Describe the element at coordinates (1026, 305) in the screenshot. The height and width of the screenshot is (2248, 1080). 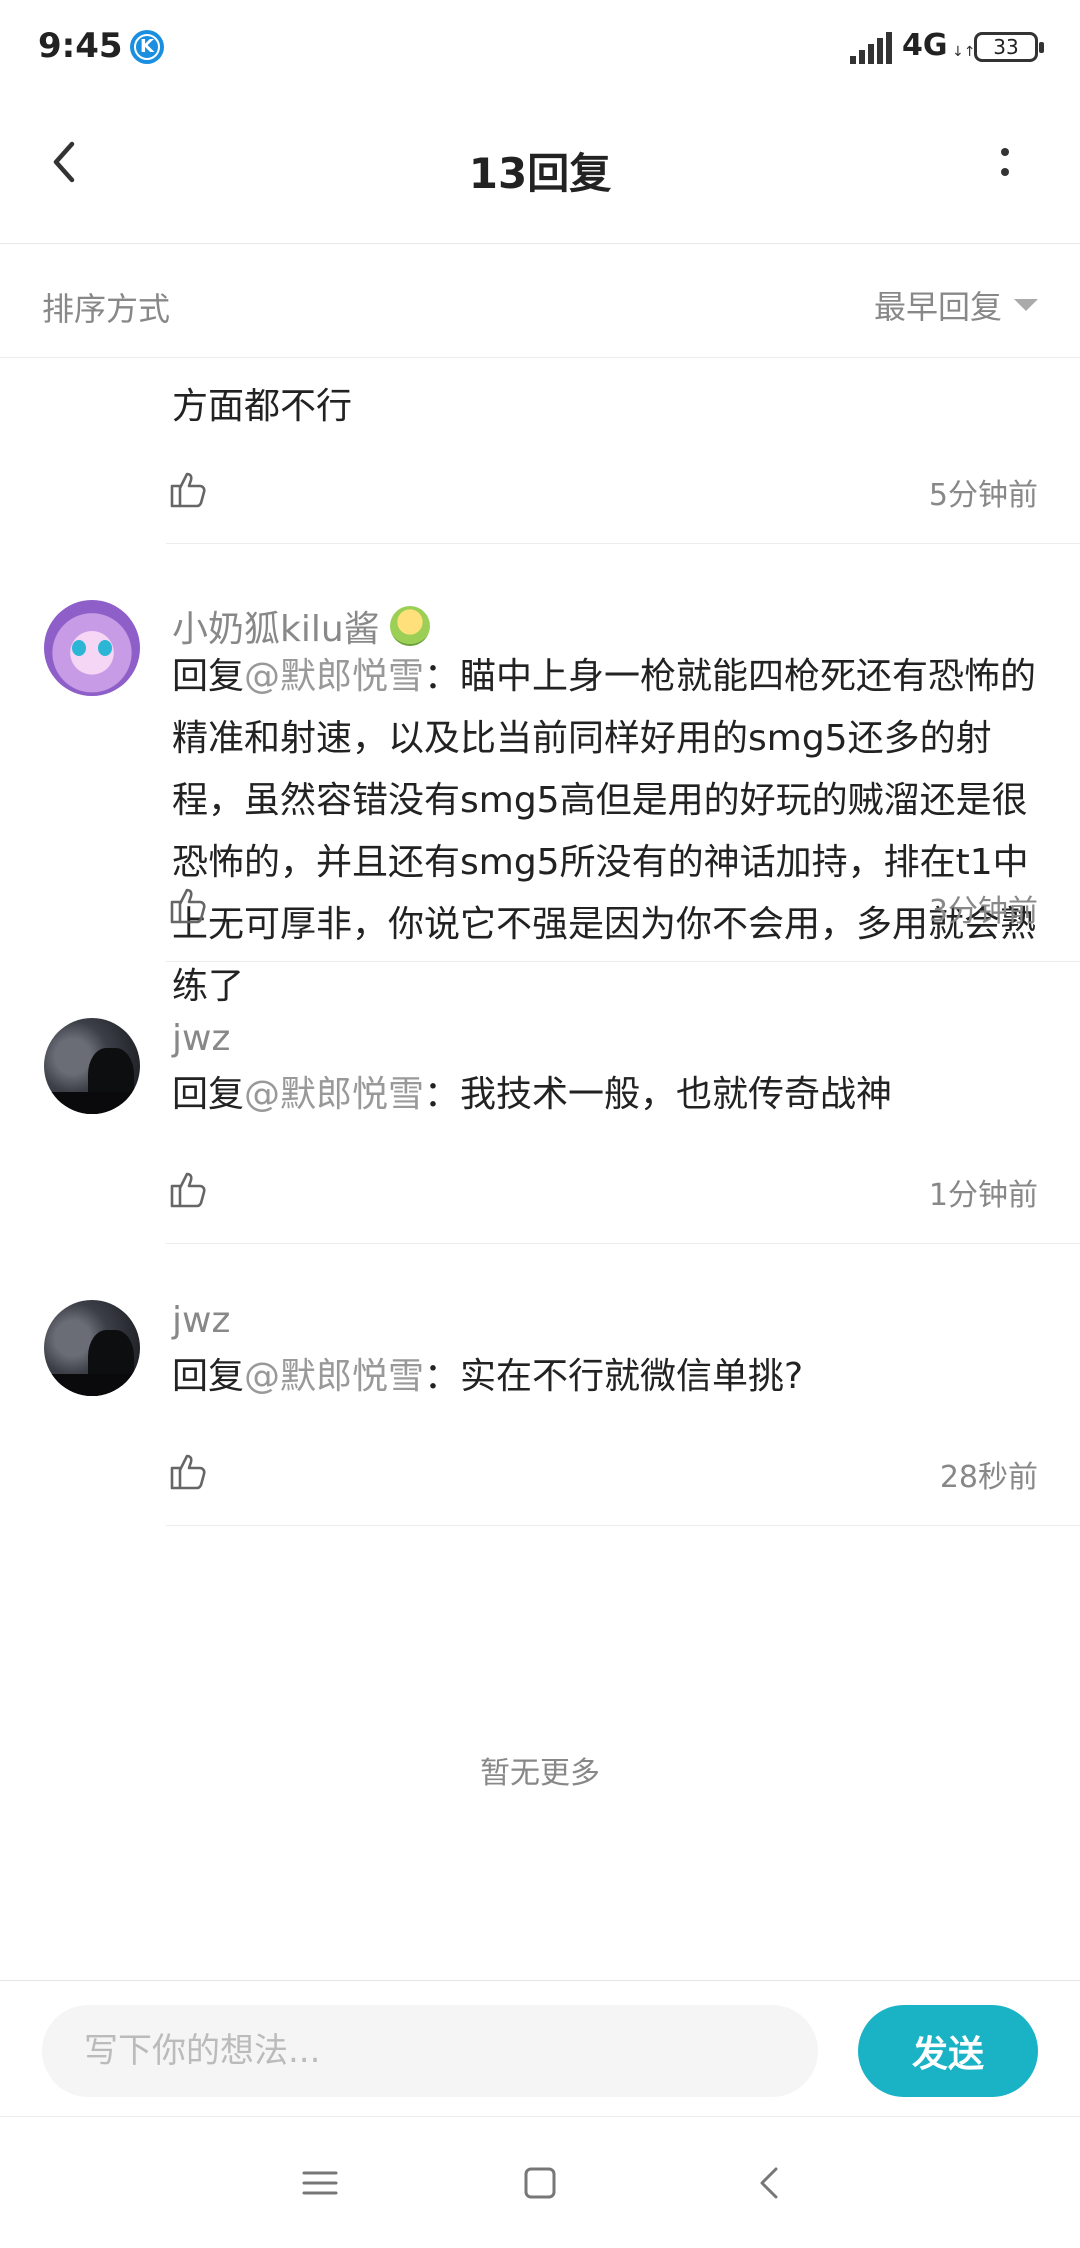
I see `caret-down-icon` at that location.